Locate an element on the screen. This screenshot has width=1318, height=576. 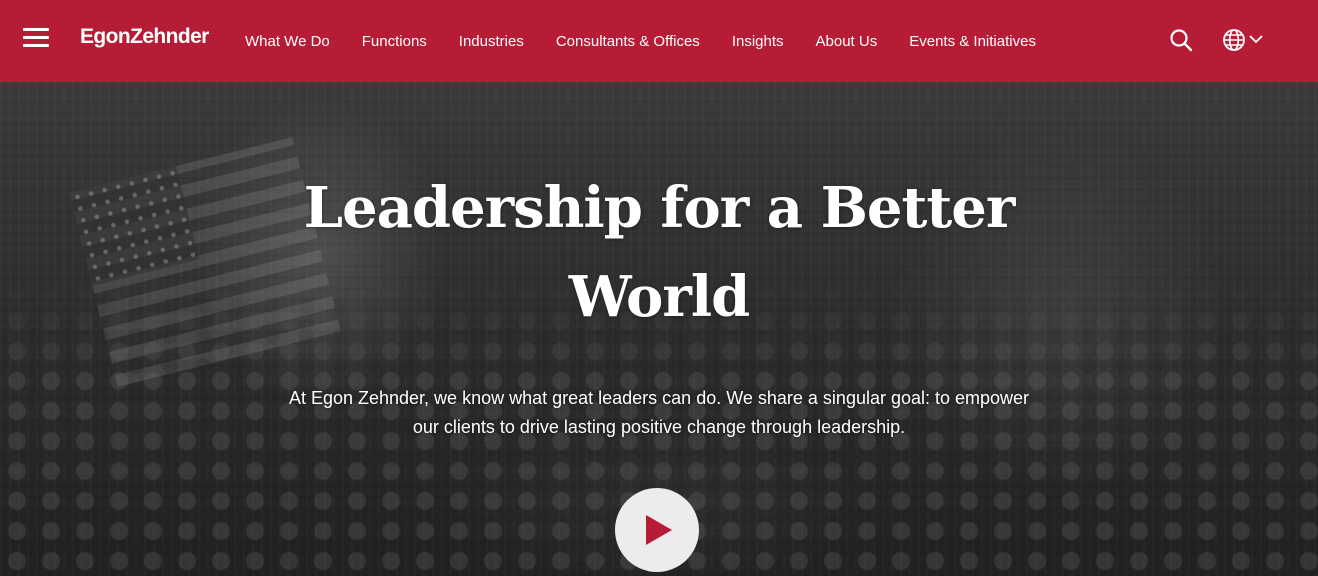
hero-title: Leadership for a Better World is located at coordinates (659, 252).